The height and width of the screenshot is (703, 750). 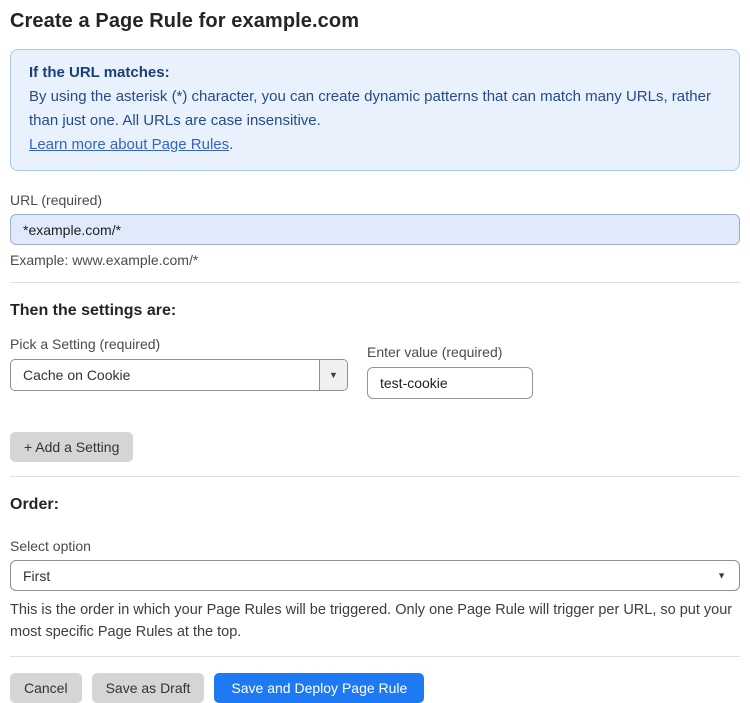 What do you see at coordinates (435, 352) in the screenshot?
I see `enter-value-label: Enter value (required)` at bounding box center [435, 352].